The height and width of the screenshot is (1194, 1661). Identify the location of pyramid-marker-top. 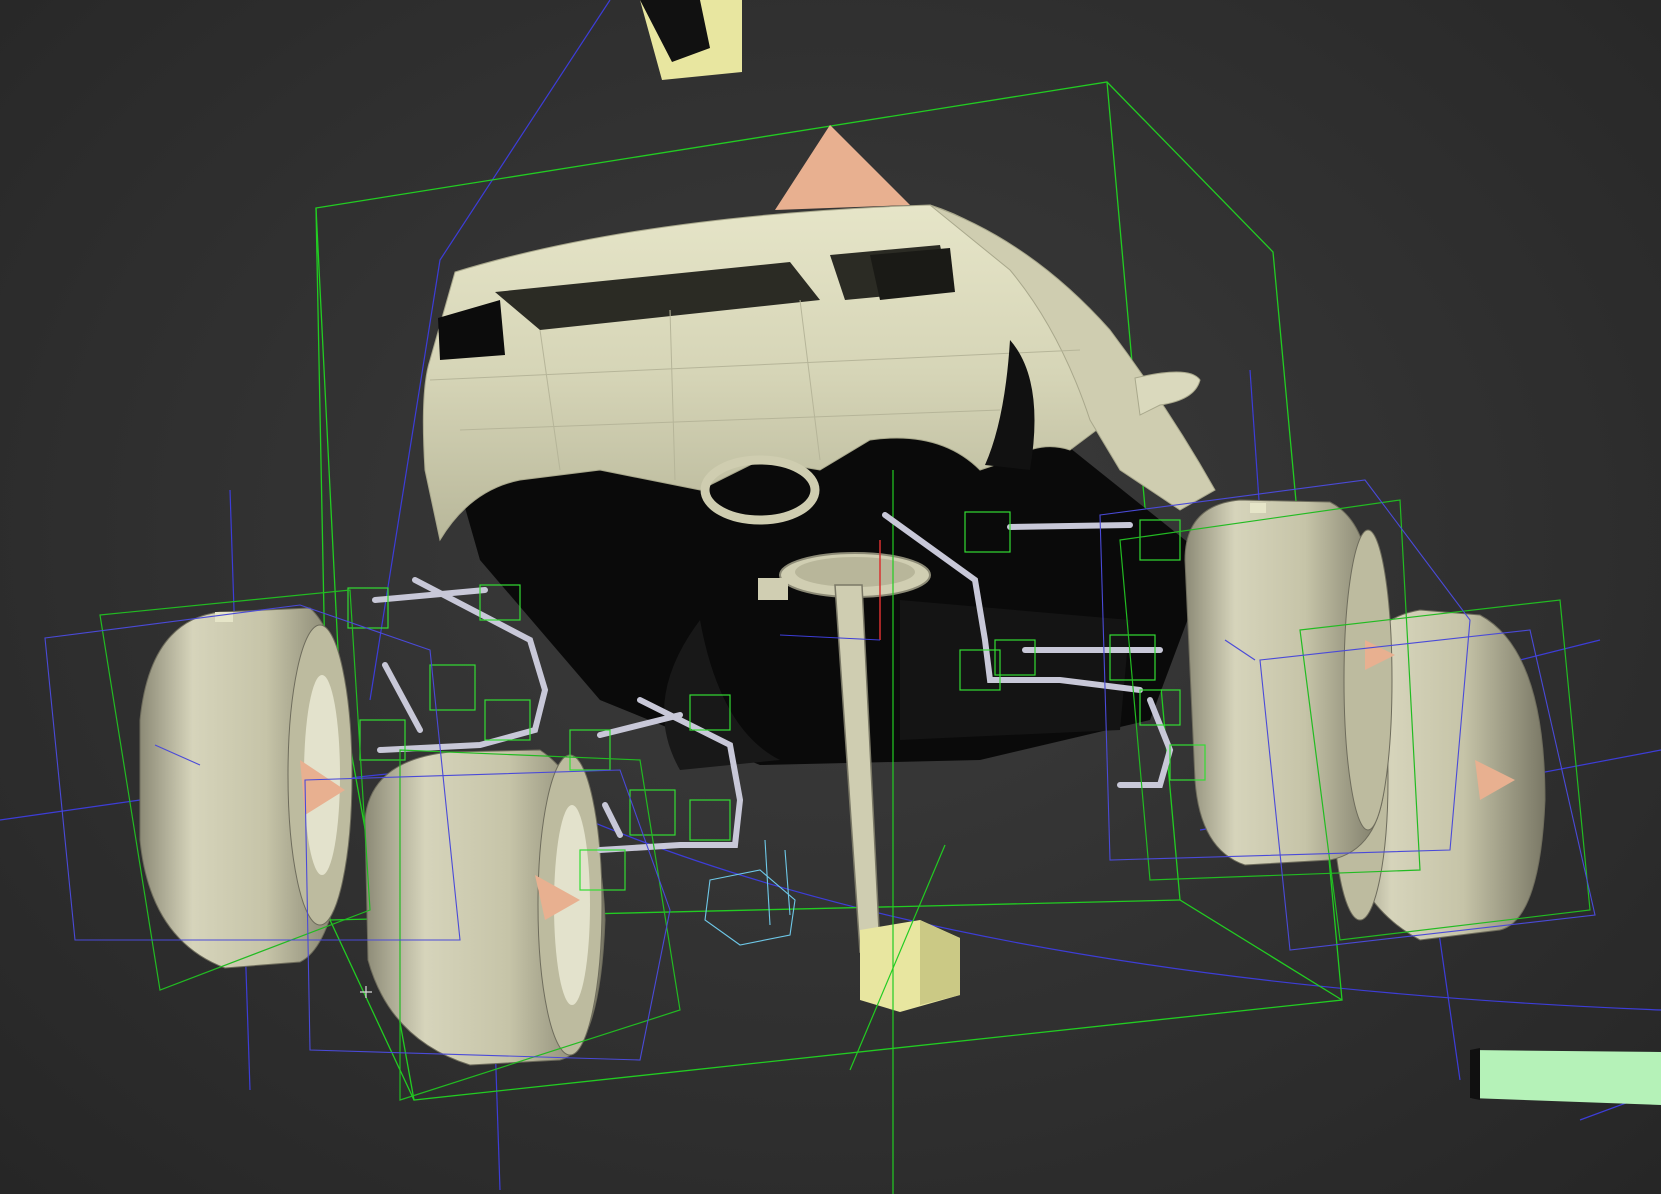
(842, 167).